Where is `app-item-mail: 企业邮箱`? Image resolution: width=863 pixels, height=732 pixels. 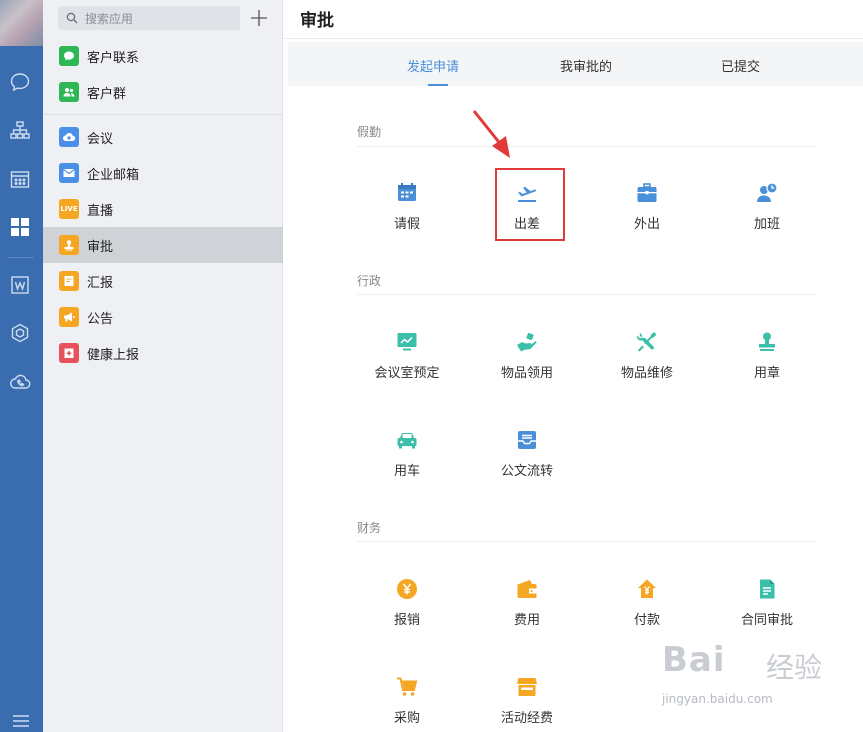 app-item-mail: 企业邮箱 is located at coordinates (163, 173).